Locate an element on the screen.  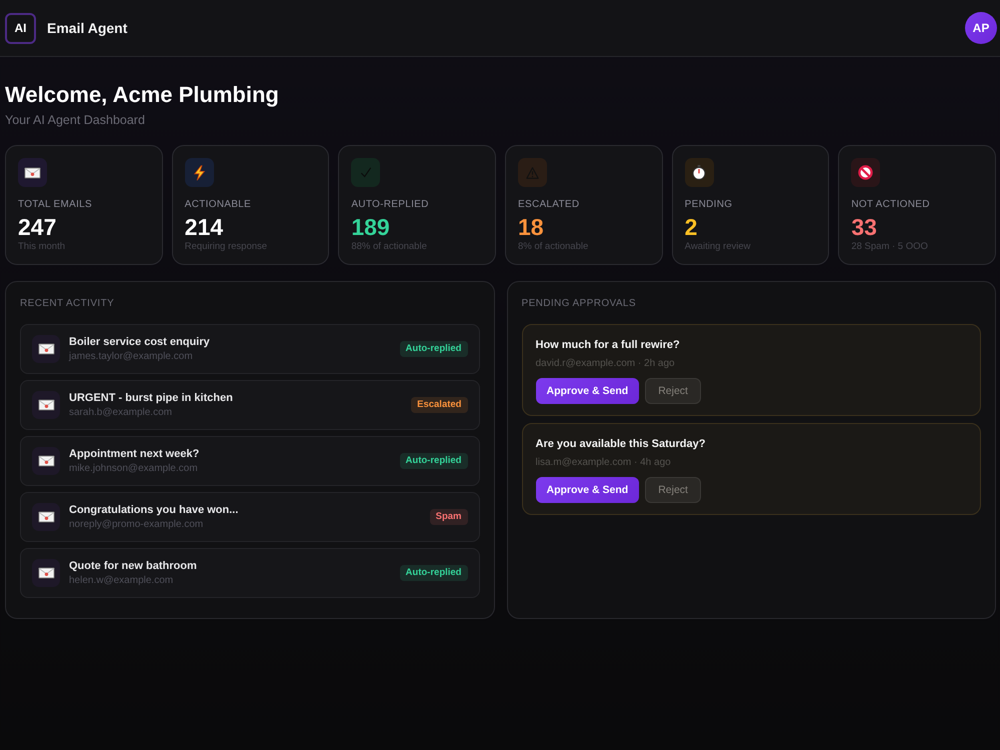
stat-note: 8% of actionable is located at coordinates (553, 246).